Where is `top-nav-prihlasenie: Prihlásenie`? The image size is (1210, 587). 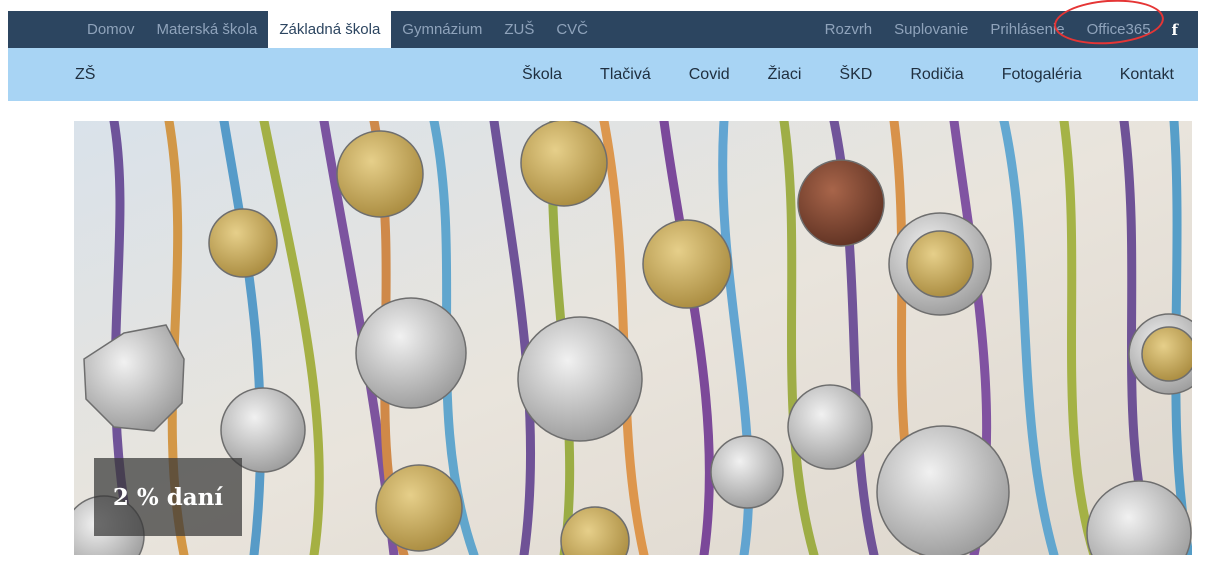 top-nav-prihlasenie: Prihlásenie is located at coordinates (1027, 29).